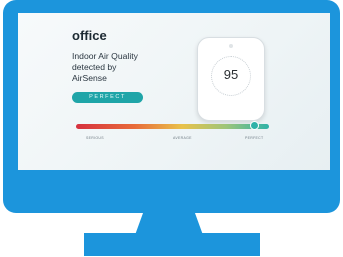  What do you see at coordinates (95, 138) in the screenshot?
I see `gauge-label-serious: SERIOUS` at bounding box center [95, 138].